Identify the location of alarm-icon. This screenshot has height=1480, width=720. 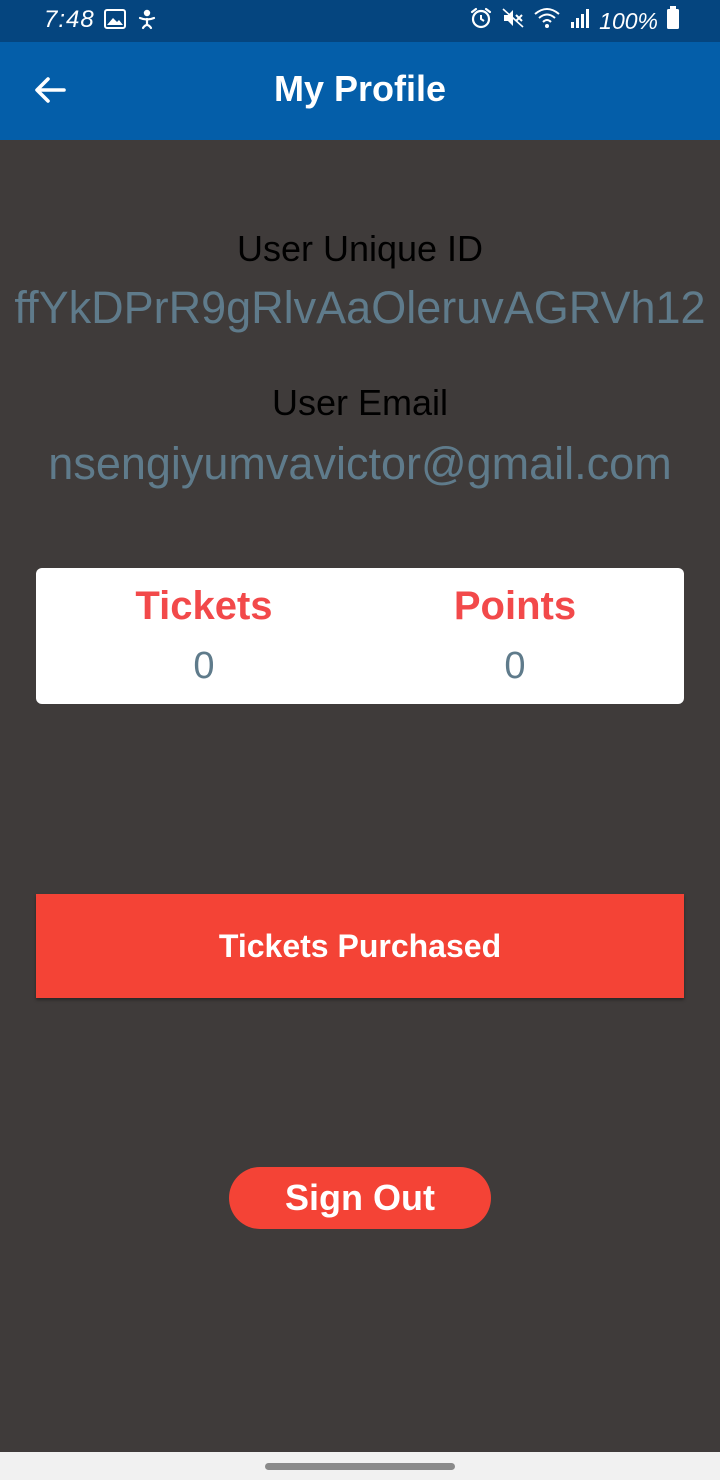
(481, 21).